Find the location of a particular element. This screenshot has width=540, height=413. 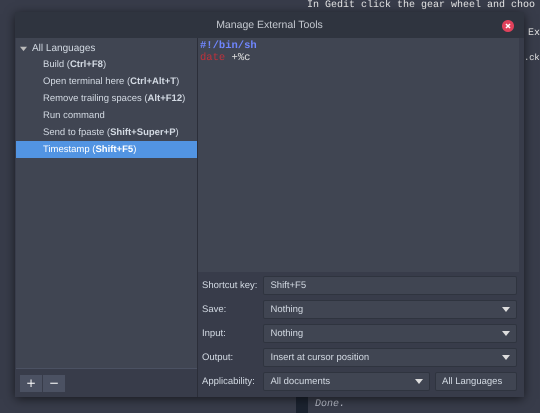

tool-item: Open terminal here (Ctrl+Alt+T) is located at coordinates (106, 81).